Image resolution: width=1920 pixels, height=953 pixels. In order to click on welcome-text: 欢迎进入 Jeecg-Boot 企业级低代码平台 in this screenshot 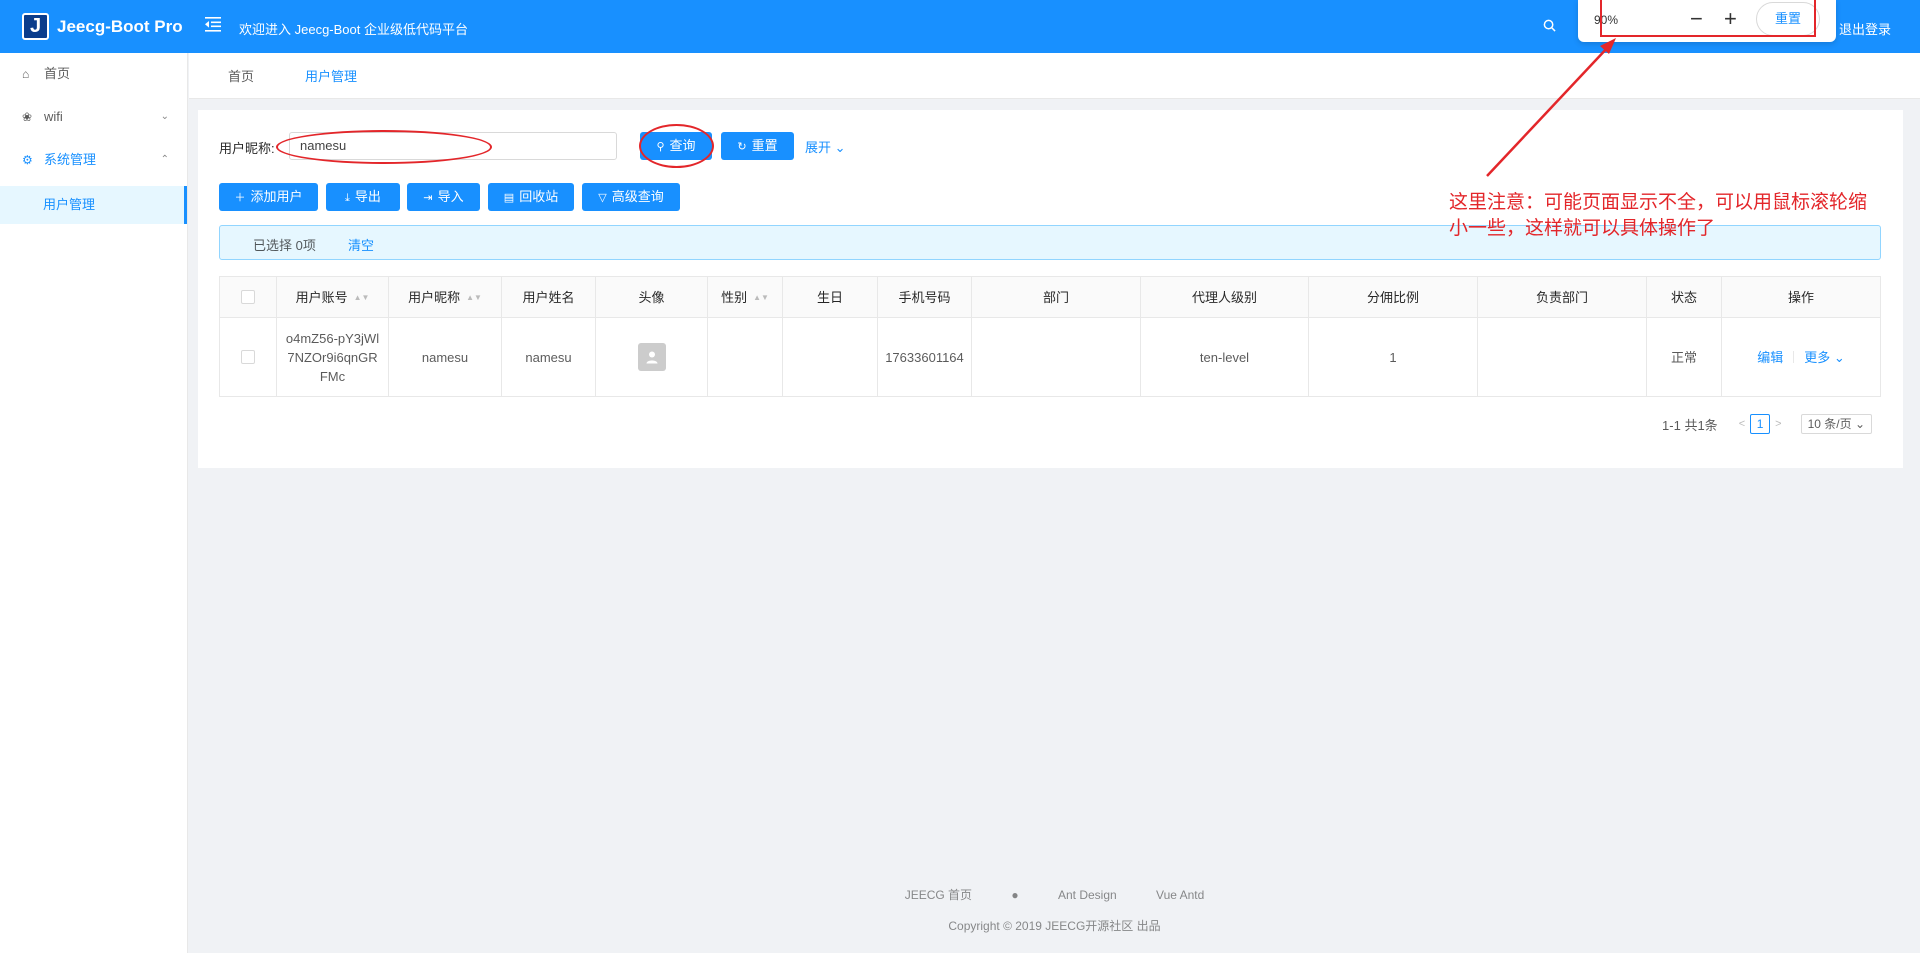, I will do `click(353, 29)`.